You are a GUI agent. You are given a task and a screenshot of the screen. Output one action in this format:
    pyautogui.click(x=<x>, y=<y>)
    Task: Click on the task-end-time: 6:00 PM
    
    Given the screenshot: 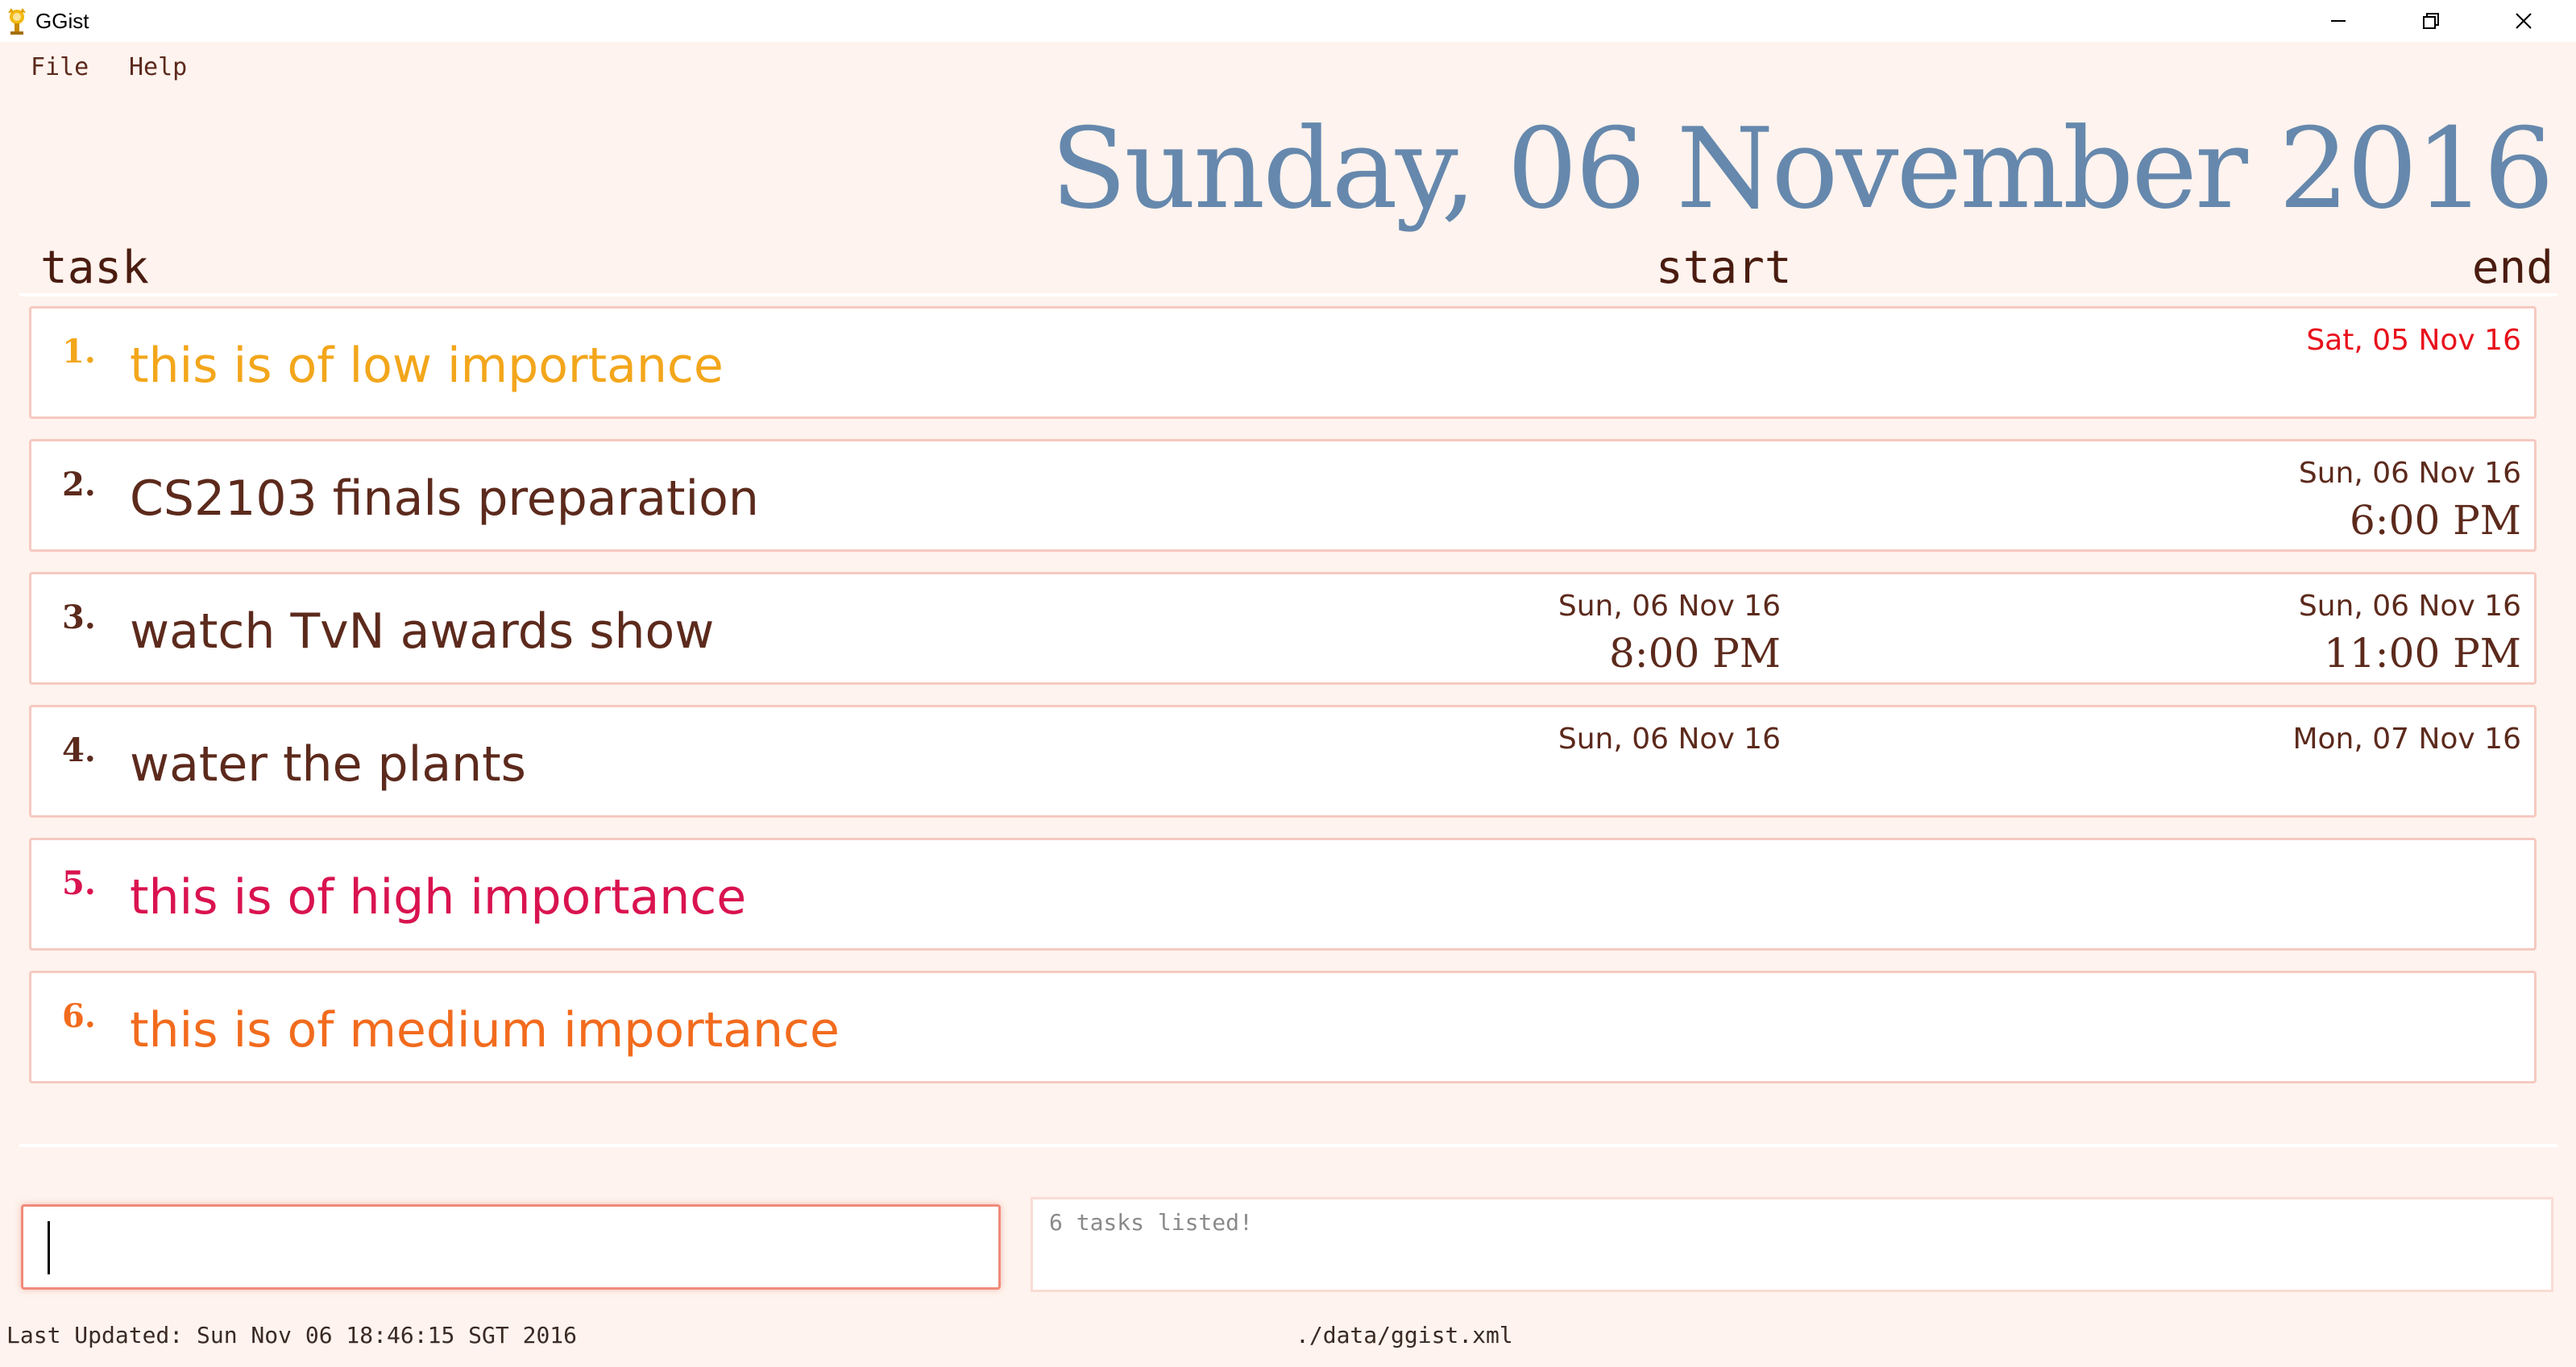 What is the action you would take?
    pyautogui.click(x=2435, y=520)
    